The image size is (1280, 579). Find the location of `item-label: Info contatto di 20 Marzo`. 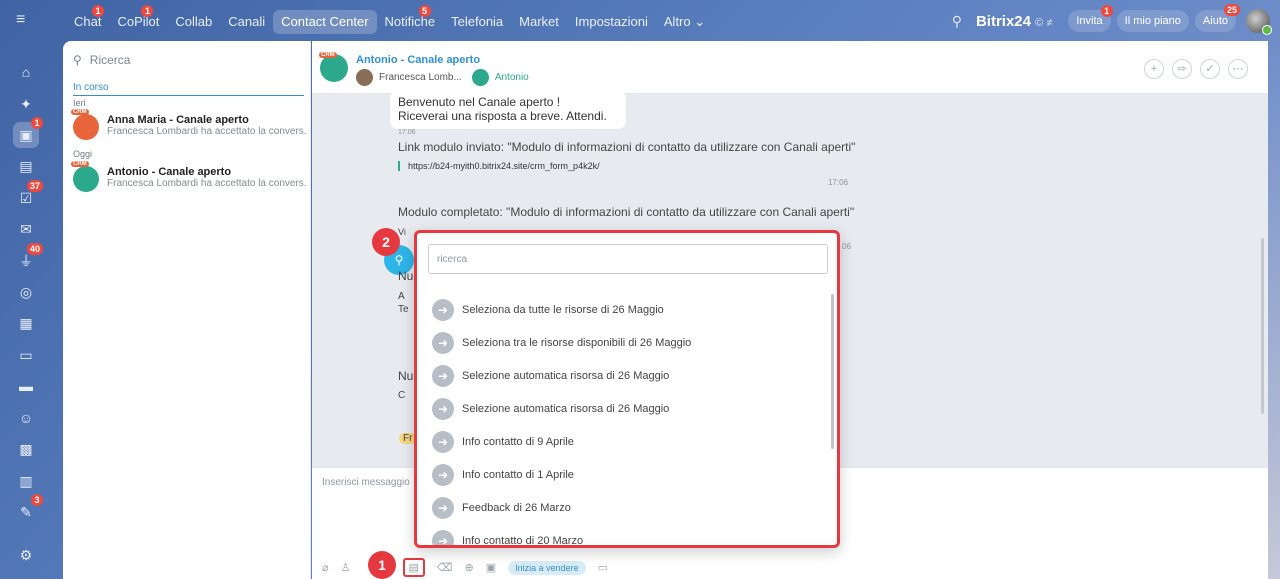

item-label: Info contatto di 20 Marzo is located at coordinates (523, 540).